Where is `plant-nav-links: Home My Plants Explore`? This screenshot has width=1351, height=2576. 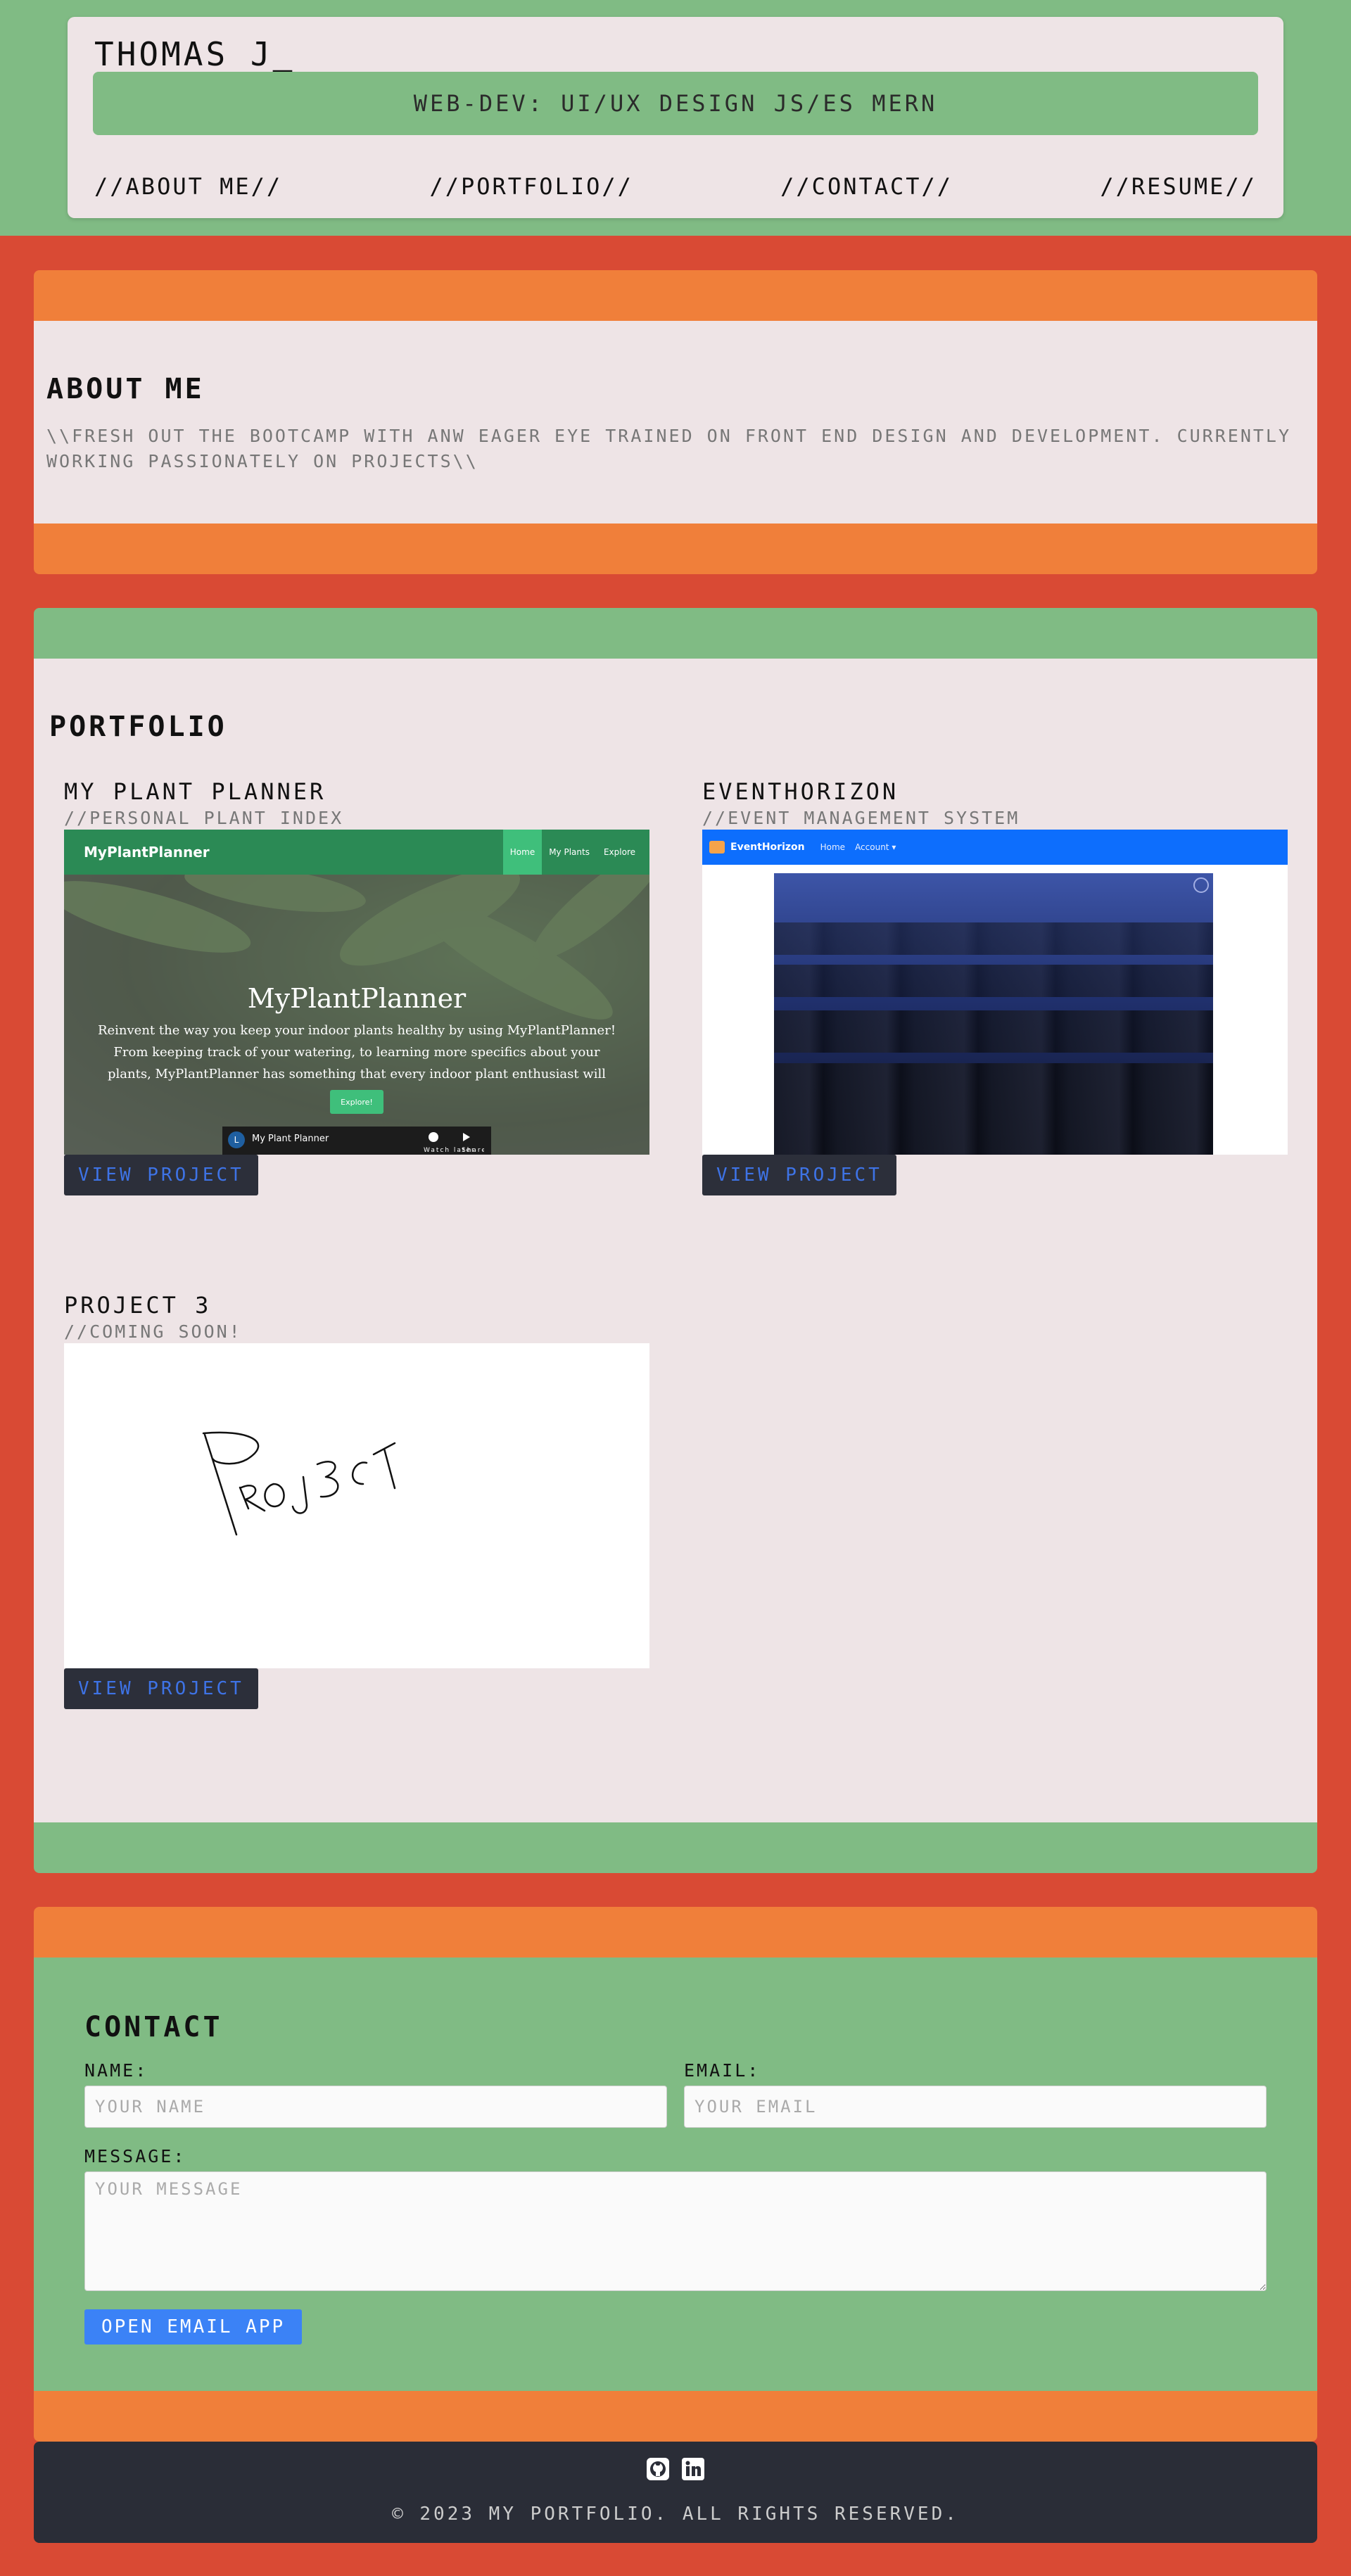
plant-nav-links: Home My Plants Explore is located at coordinates (572, 852).